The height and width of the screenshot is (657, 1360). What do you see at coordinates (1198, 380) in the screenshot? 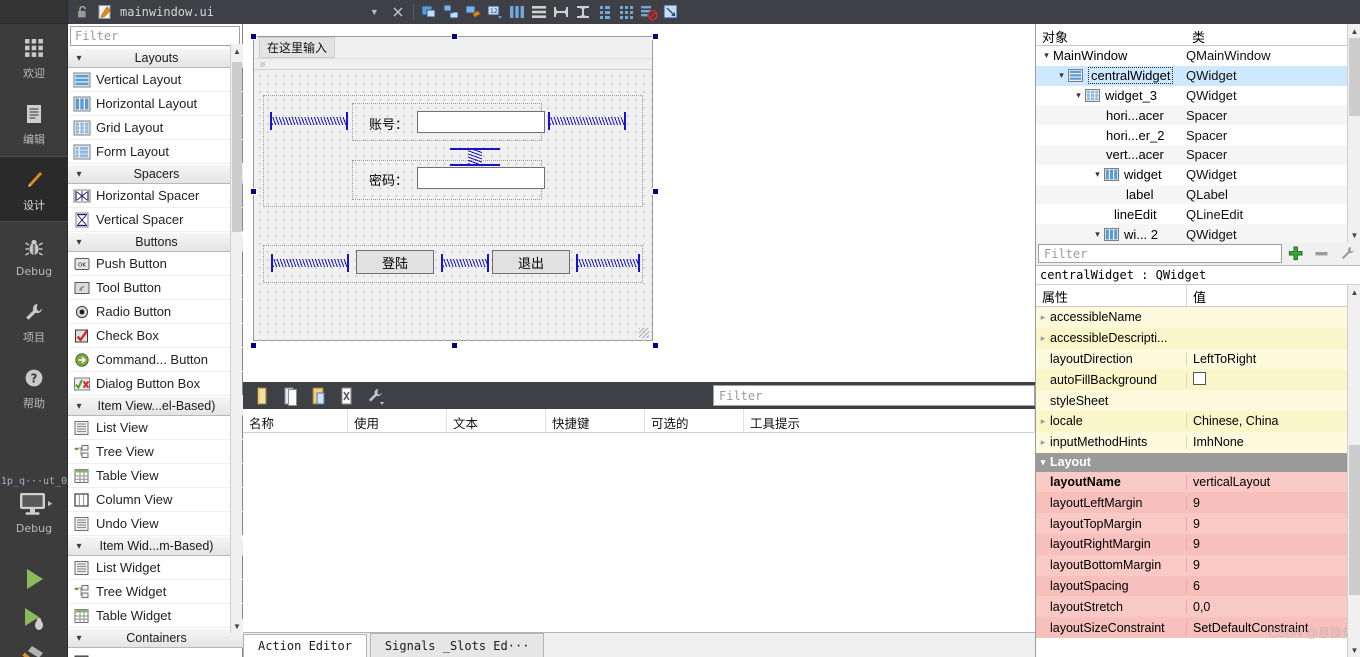
I see `property-row-autoFillBackground: autoFillBackground` at bounding box center [1198, 380].